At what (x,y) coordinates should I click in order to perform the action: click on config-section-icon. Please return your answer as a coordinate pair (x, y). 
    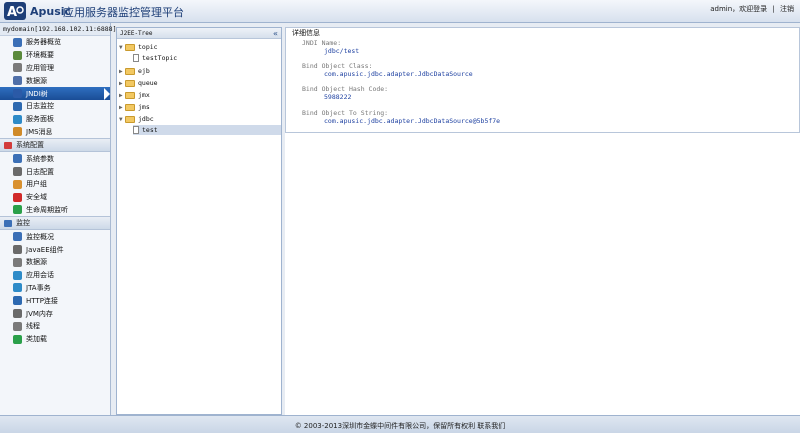
    Looking at the image, I should click on (8, 145).